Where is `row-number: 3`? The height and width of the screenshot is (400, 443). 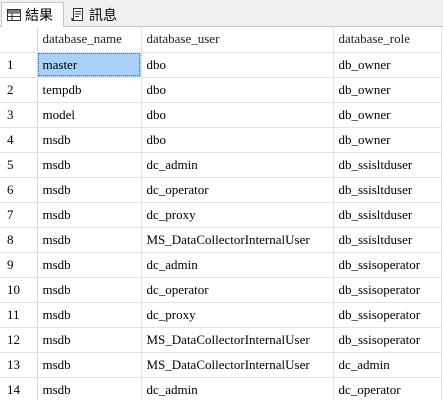 row-number: 3 is located at coordinates (19, 115).